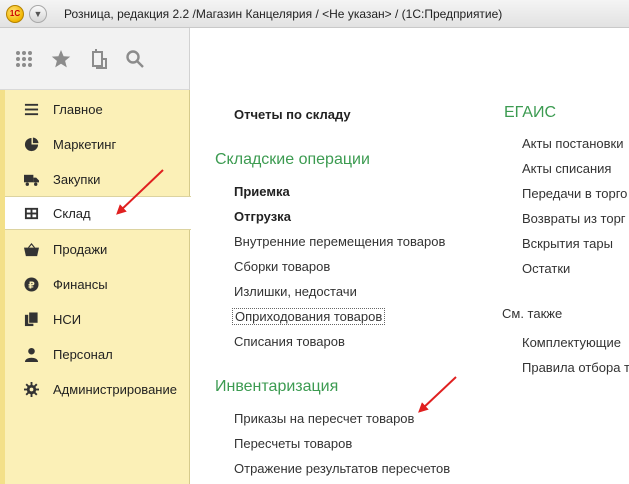 The height and width of the screenshot is (484, 629). I want to click on egais-link-3: Возвраты из торг, so click(574, 218).